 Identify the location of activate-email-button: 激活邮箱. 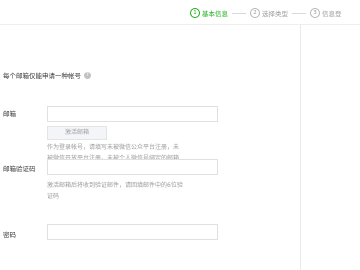
(77, 133).